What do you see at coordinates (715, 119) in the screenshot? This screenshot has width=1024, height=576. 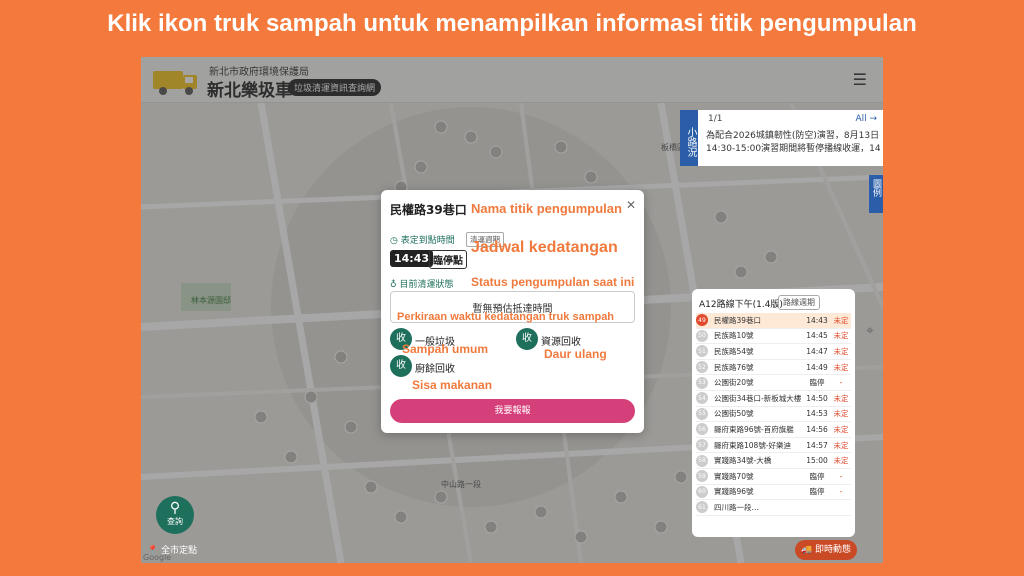 I see `notice-count: 1/1` at bounding box center [715, 119].